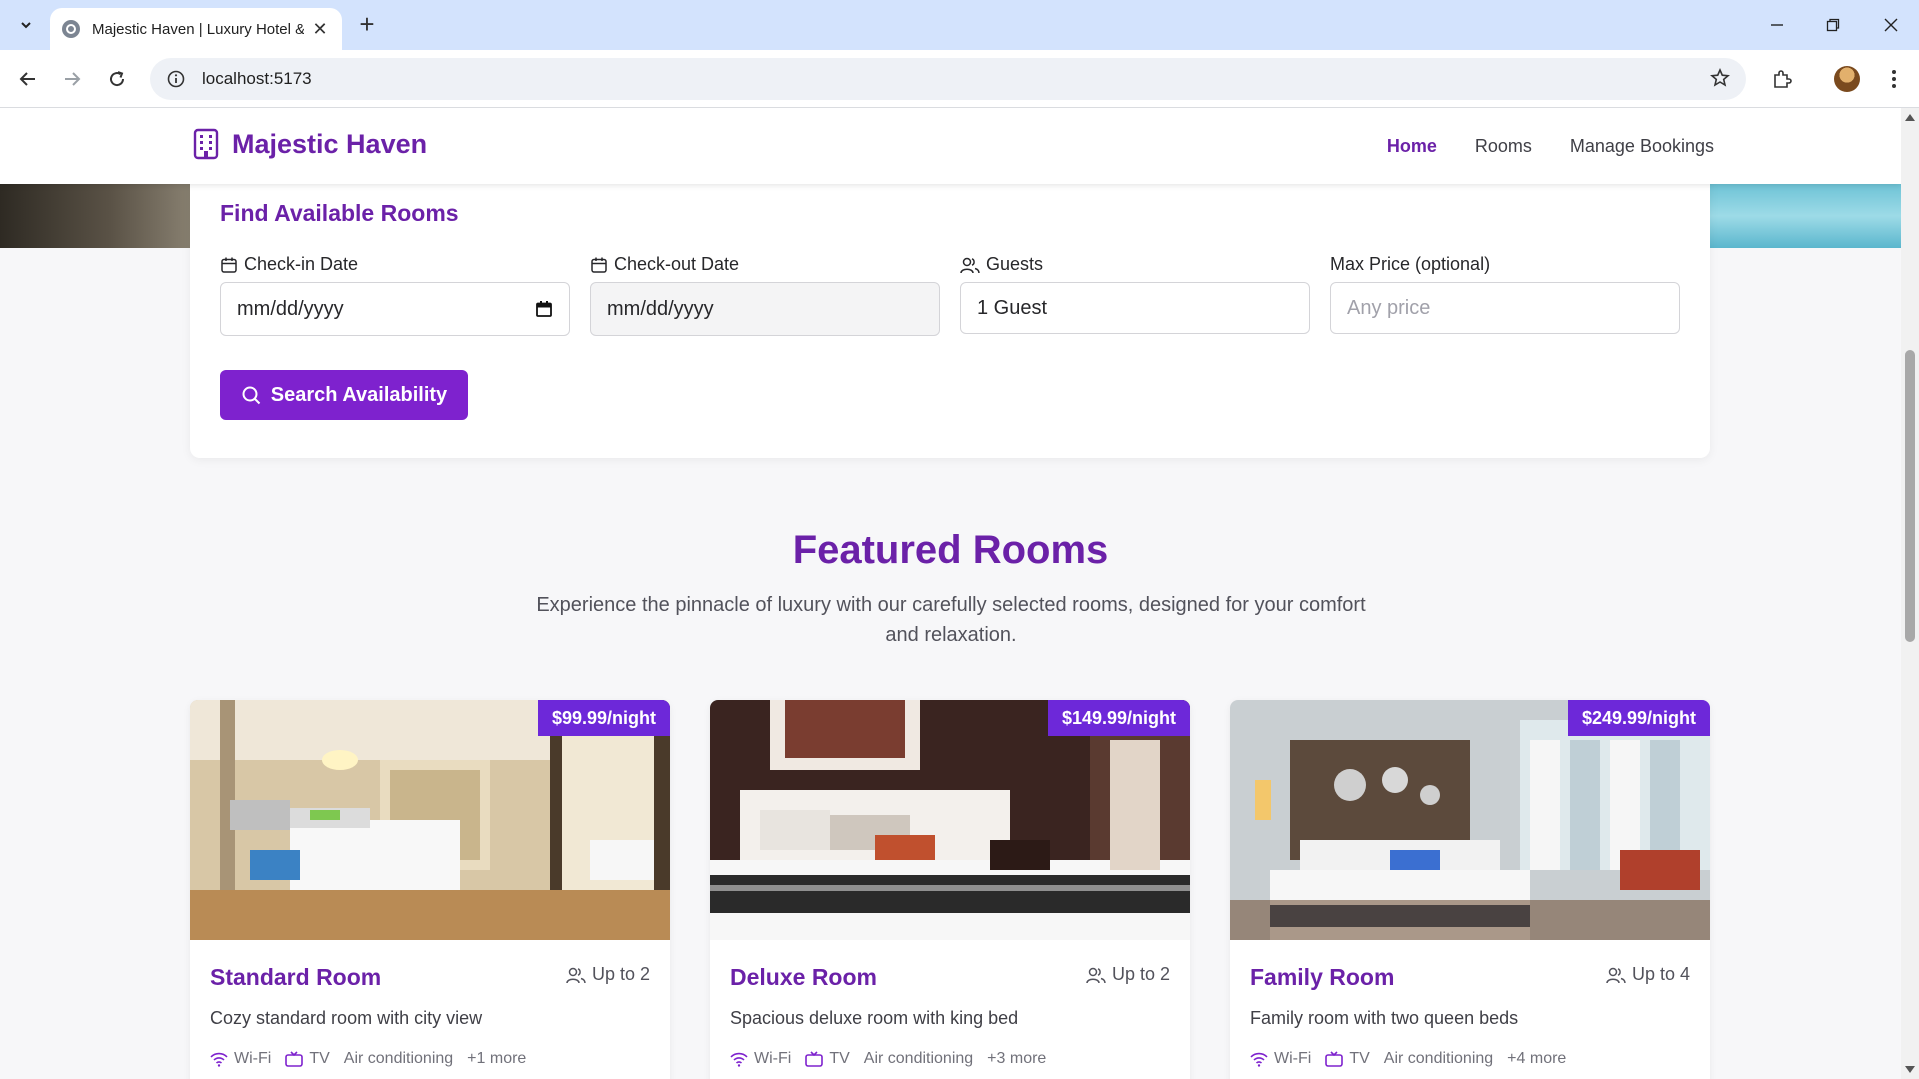 The image size is (1919, 1079). What do you see at coordinates (1016, 1059) in the screenshot?
I see `amenity-more: +3 more` at bounding box center [1016, 1059].